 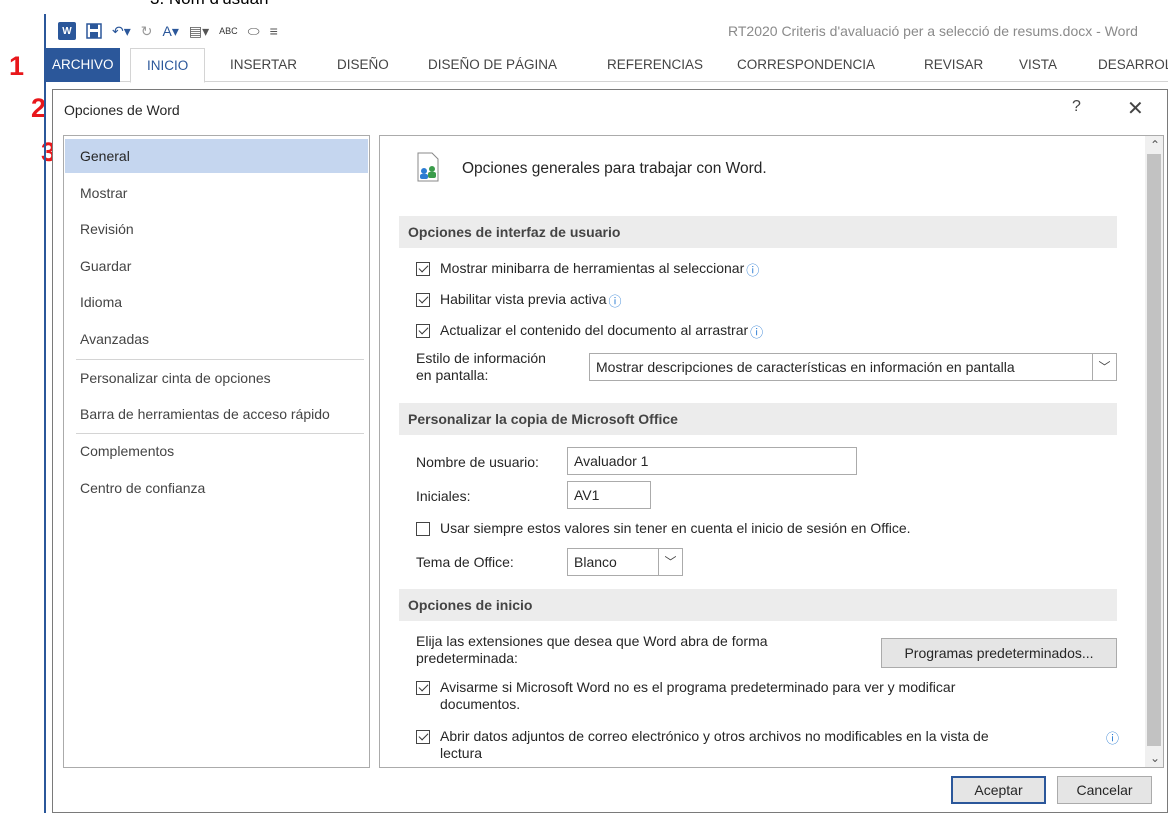 What do you see at coordinates (758, 605) in the screenshot?
I see `section-opciones-inicio: Opciones de inicio` at bounding box center [758, 605].